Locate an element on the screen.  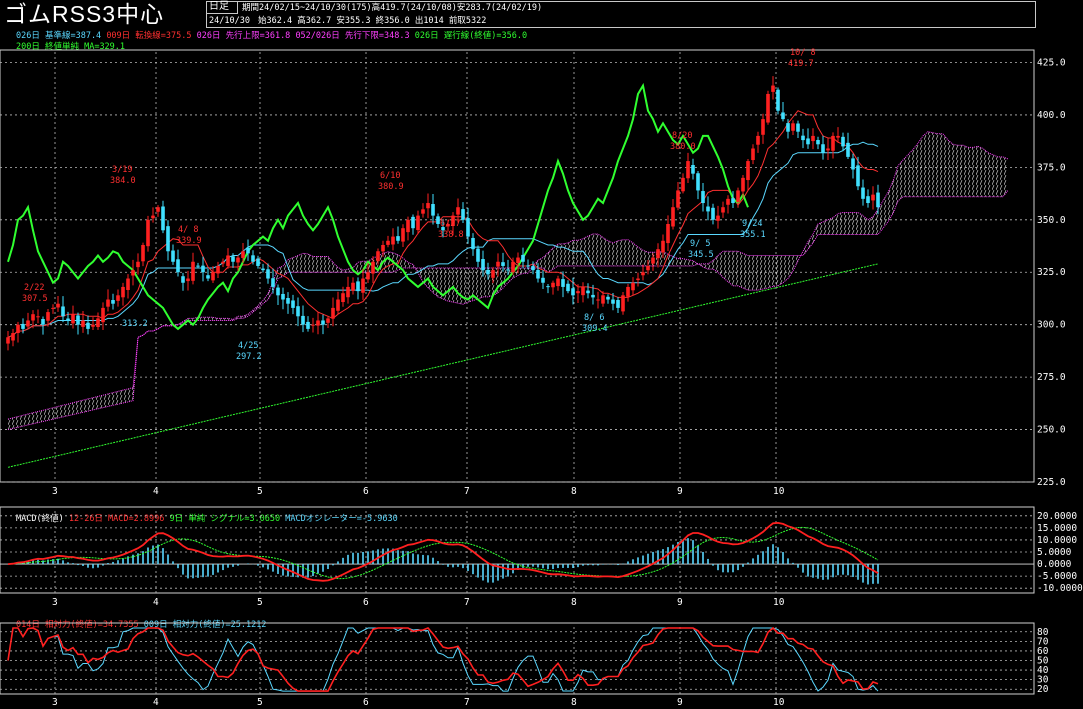
annotation-low-value: 355.1 is located at coordinates (753, 235).